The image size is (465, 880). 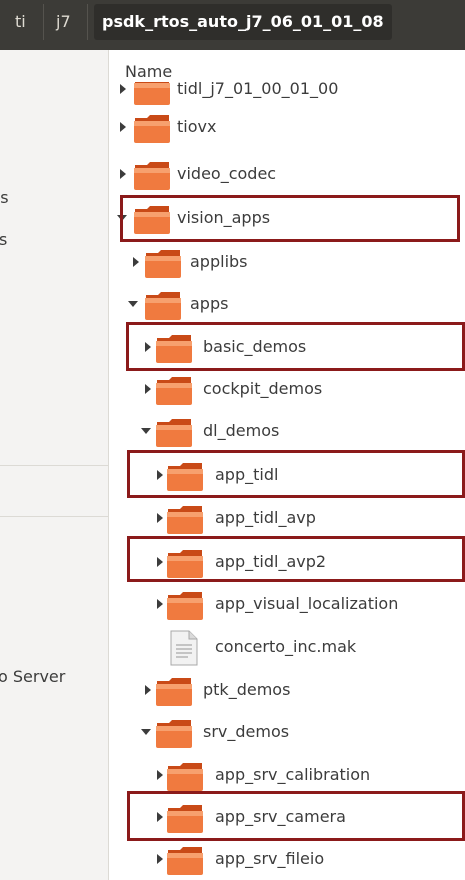 I want to click on highlight-box-app-tidl-avp2, so click(x=296, y=559).